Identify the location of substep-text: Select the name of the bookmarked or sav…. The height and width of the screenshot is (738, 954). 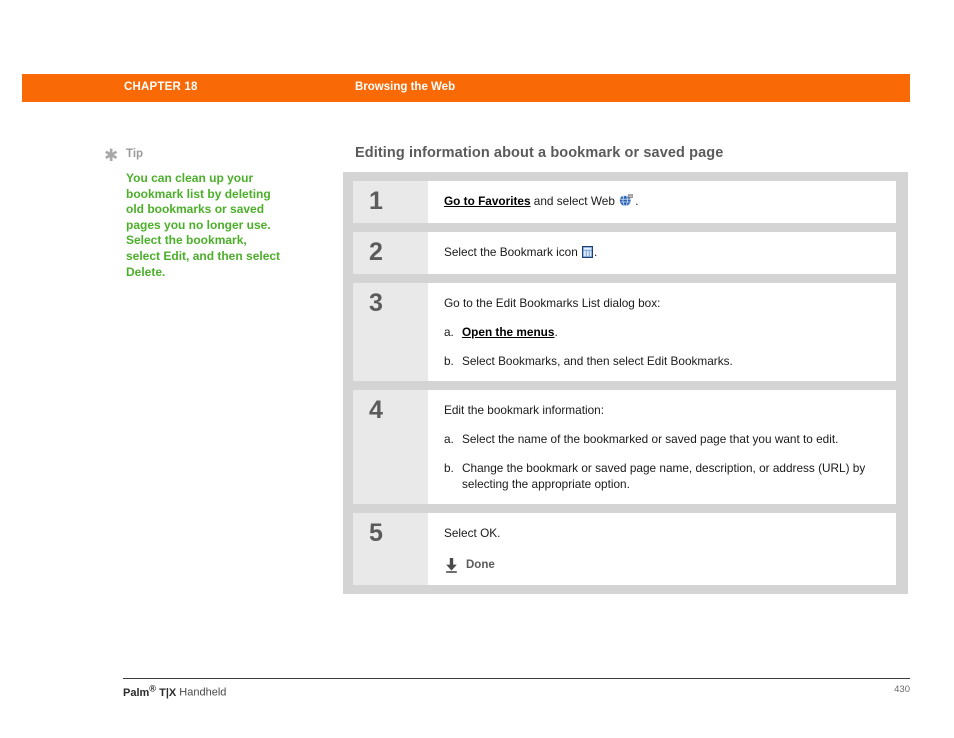
(650, 439).